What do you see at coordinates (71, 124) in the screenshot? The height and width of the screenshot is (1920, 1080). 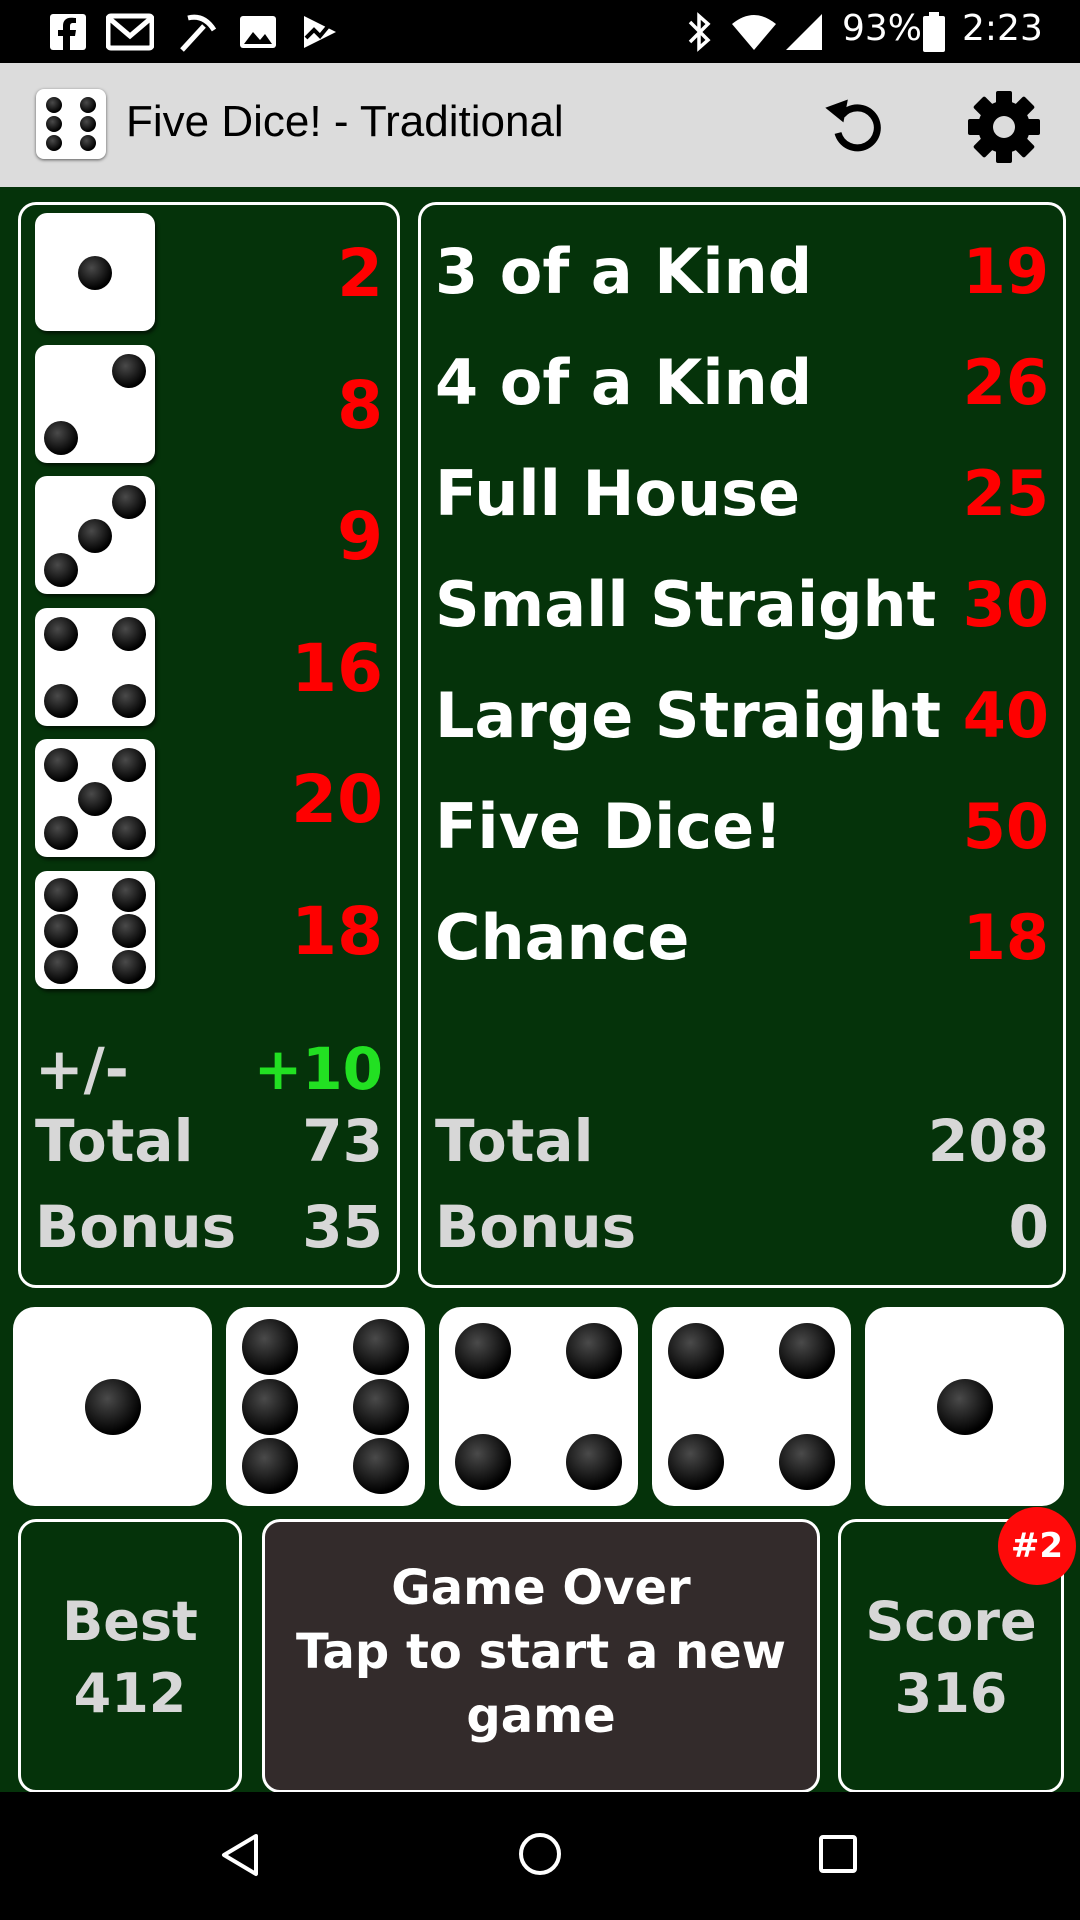 I see `dice-app-icon` at bounding box center [71, 124].